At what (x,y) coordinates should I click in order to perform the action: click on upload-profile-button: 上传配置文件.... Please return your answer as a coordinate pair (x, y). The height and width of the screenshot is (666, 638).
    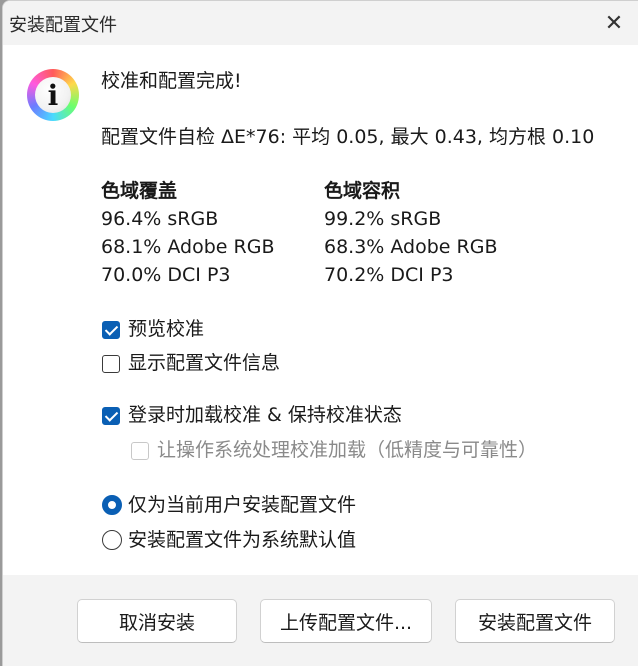
    Looking at the image, I should click on (346, 621).